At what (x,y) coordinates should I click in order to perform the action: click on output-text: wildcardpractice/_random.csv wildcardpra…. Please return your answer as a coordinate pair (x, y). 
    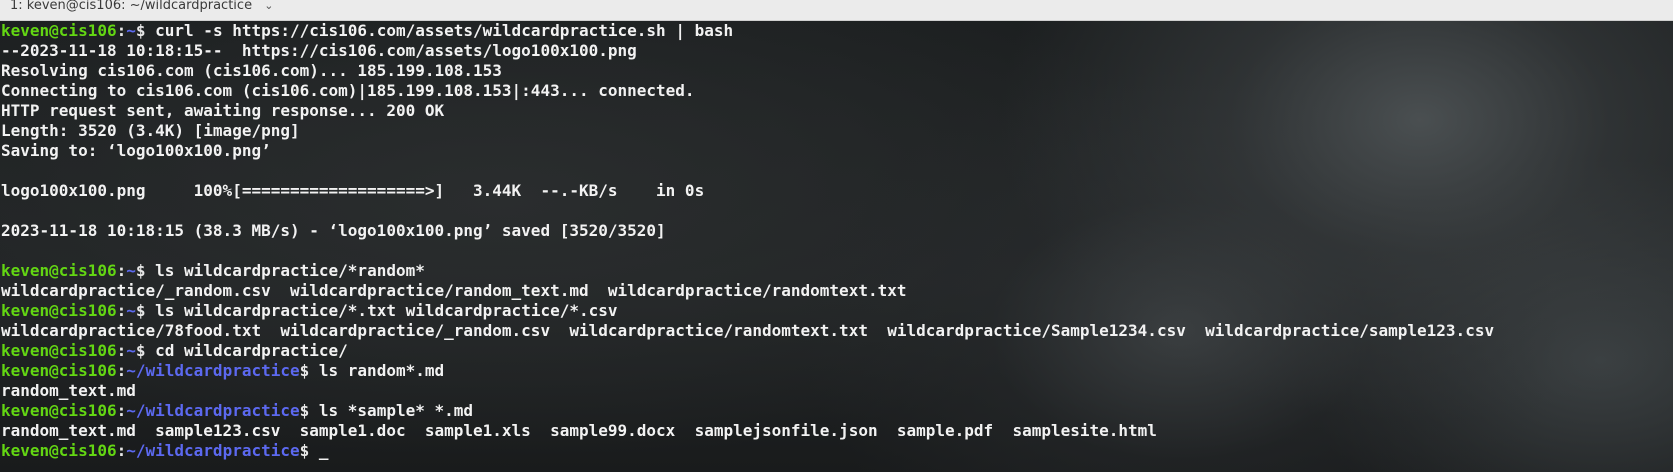
    Looking at the image, I should click on (454, 290).